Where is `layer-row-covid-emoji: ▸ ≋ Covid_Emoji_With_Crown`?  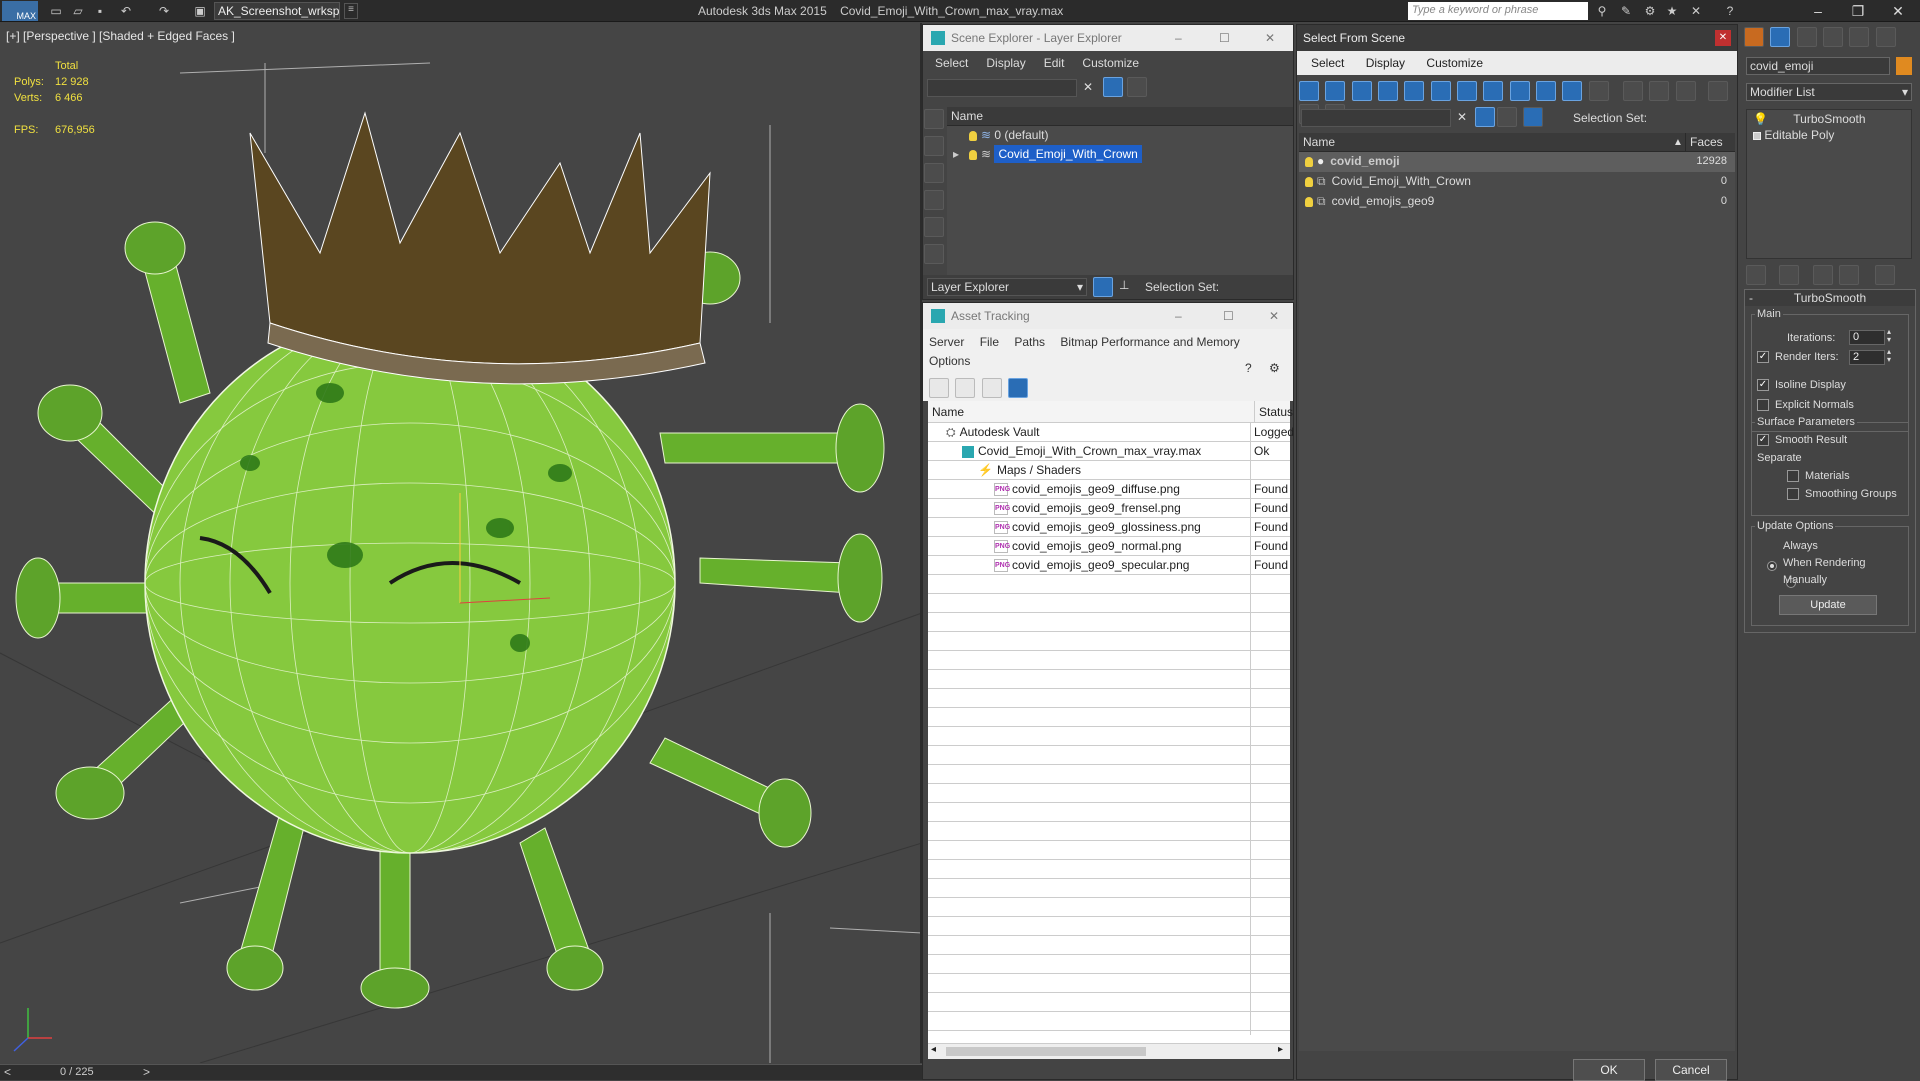
layer-row-covid-emoji: ▸ ≋ Covid_Emoji_With_Crown is located at coordinates (1120, 154).